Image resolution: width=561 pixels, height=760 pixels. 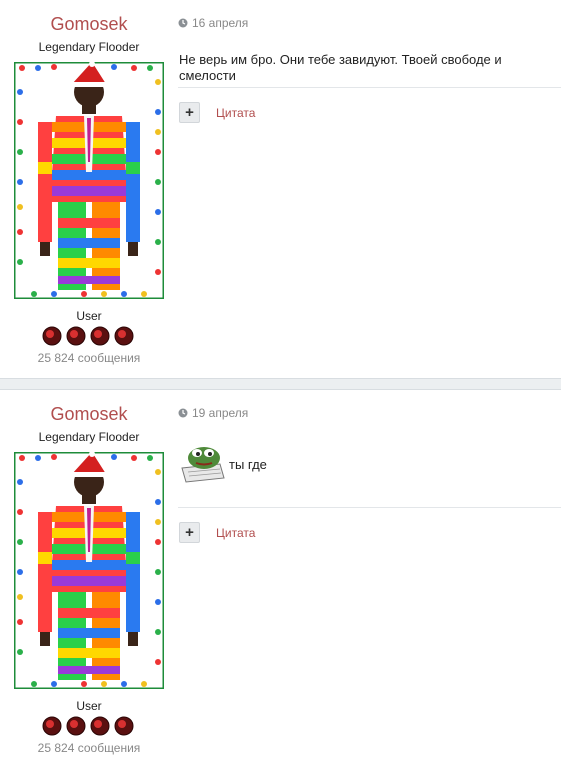 I want to click on post-date: 19 апреля, so click(x=213, y=413).